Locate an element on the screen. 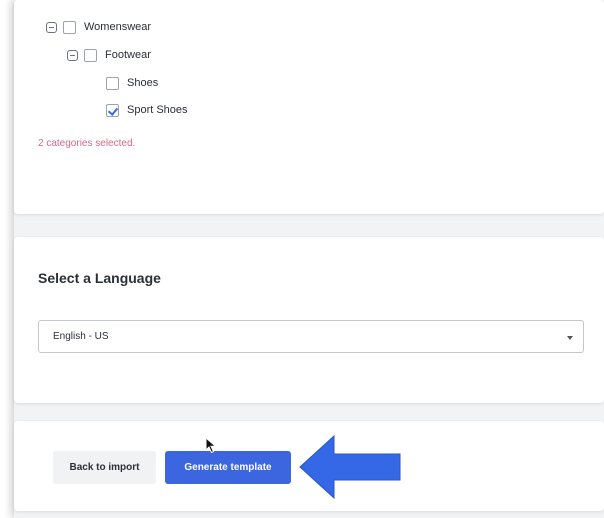 The height and width of the screenshot is (518, 604). tree-item-label: Sport Shoes is located at coordinates (157, 110).